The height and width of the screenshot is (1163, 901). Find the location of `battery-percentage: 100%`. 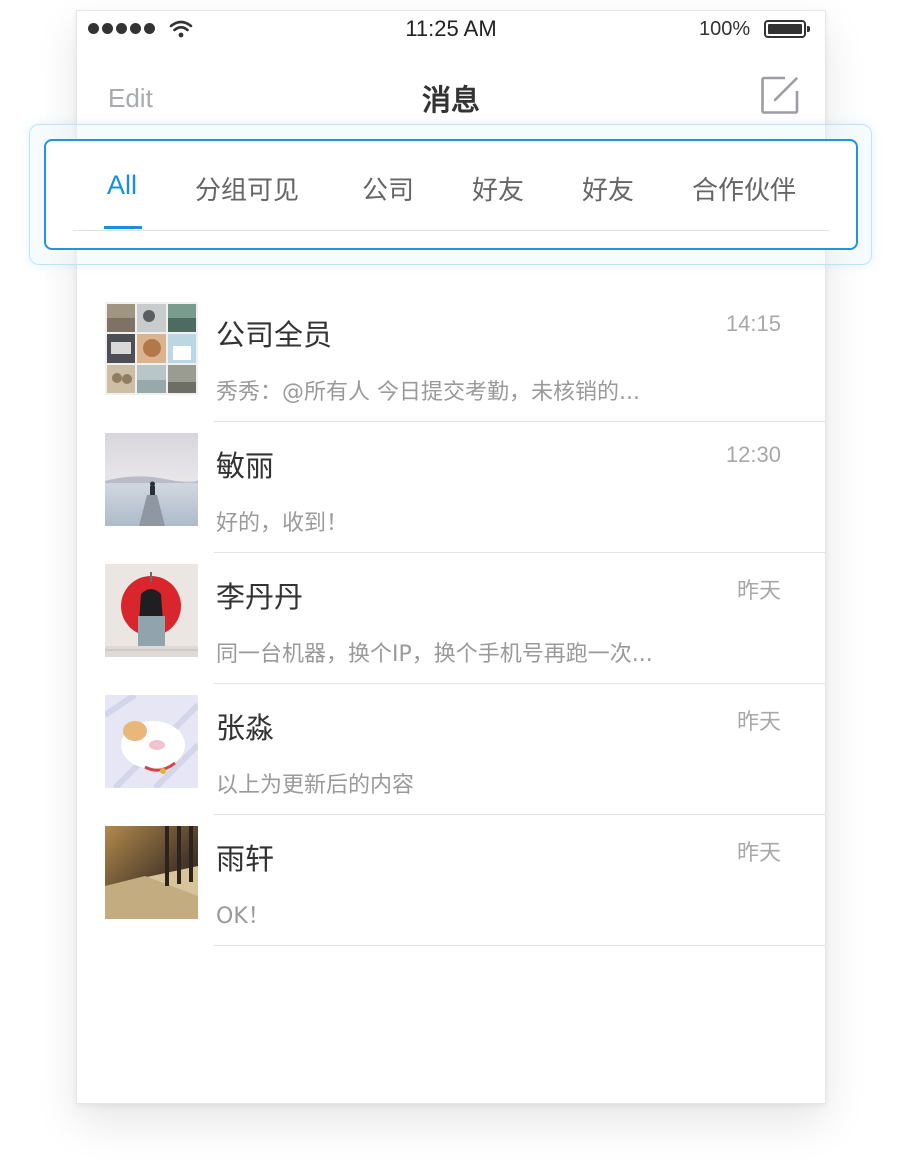

battery-percentage: 100% is located at coordinates (725, 29).